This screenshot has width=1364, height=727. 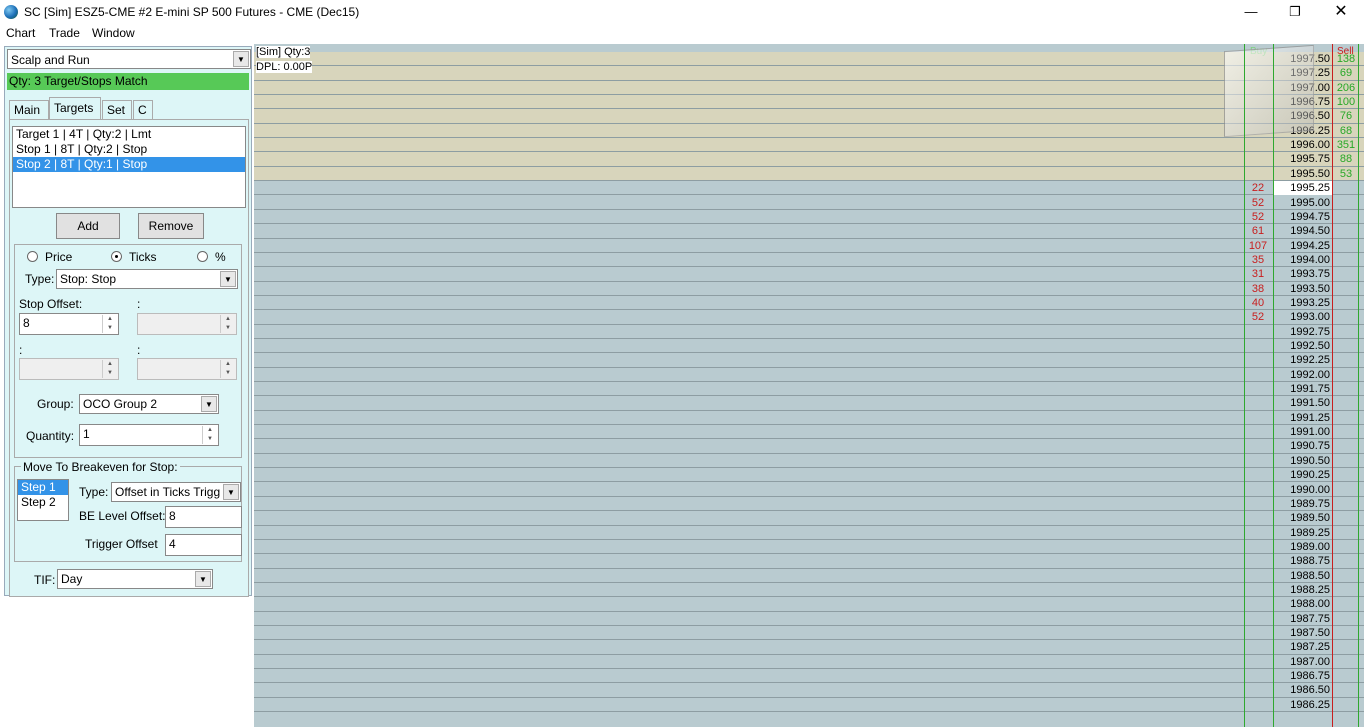 What do you see at coordinates (809, 690) in the screenshot?
I see `table-row: 1986.50` at bounding box center [809, 690].